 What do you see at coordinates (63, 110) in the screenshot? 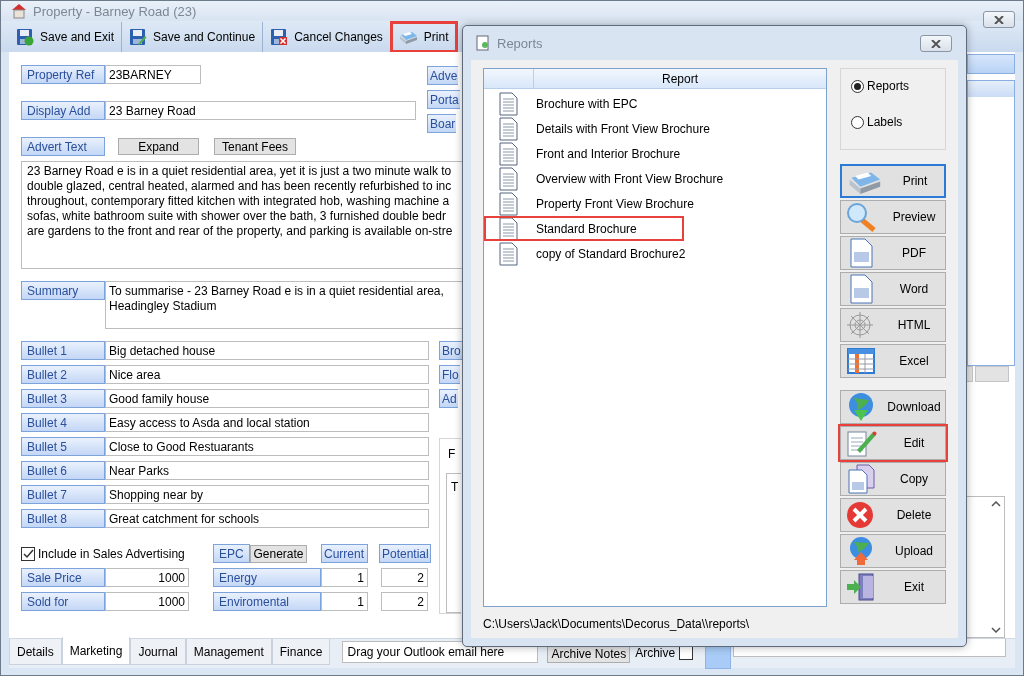
I see `field-label: Display Add` at bounding box center [63, 110].